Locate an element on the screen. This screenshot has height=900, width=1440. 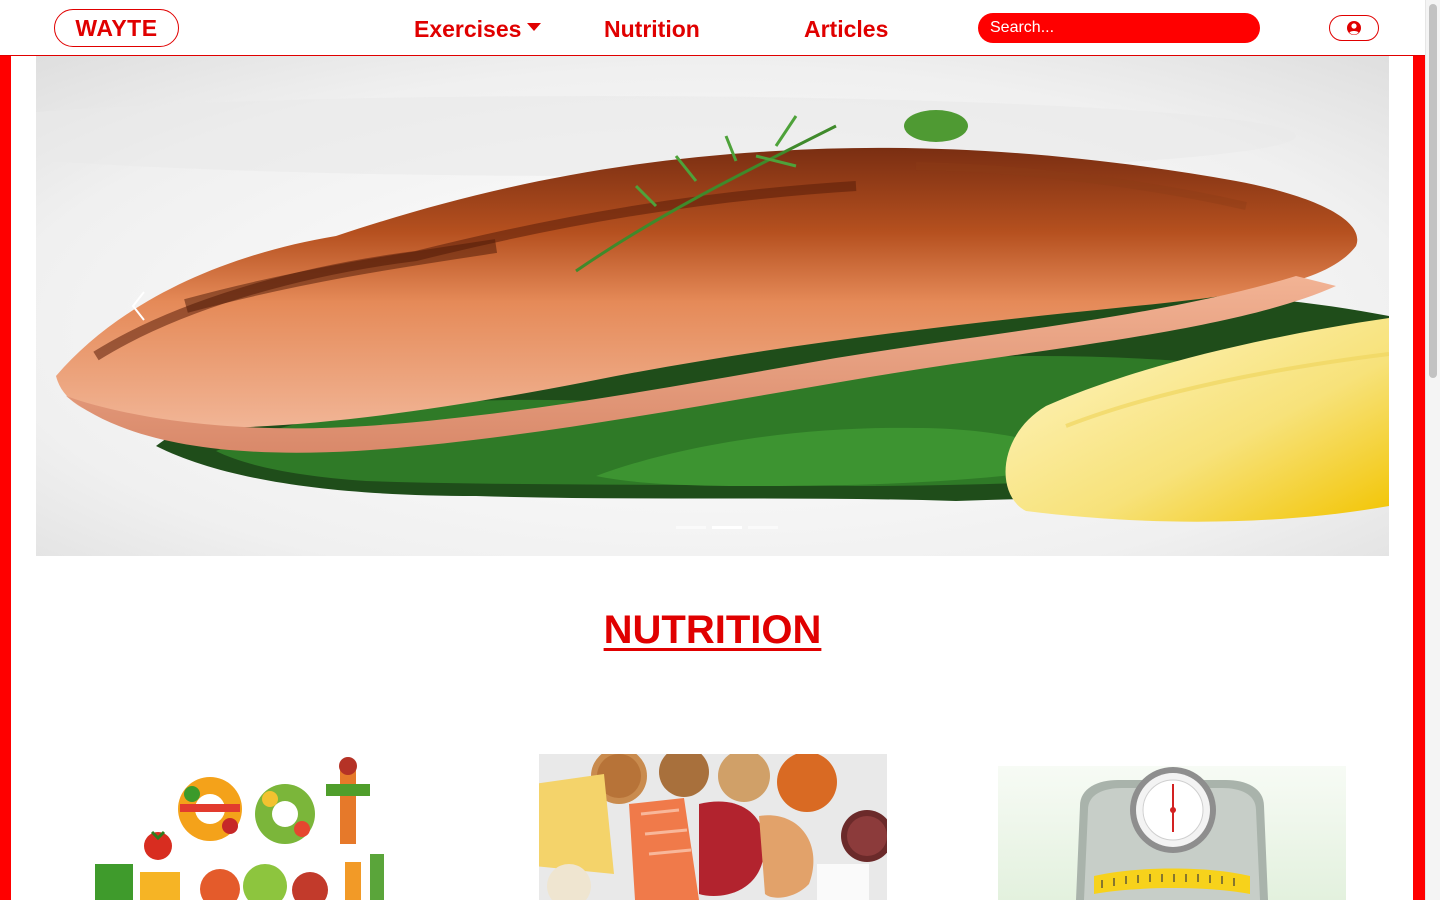
user-account-button is located at coordinates (1354, 28).